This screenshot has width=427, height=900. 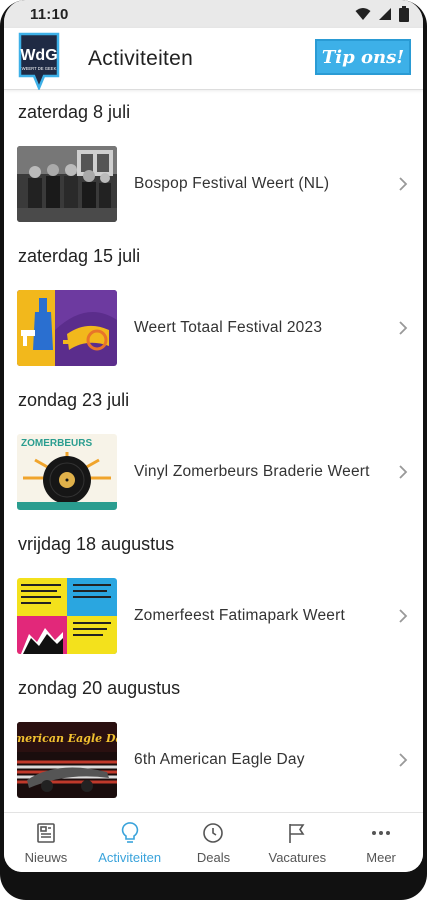 I want to click on event-row-bospop: Bospop Festival Weert (NL), so click(x=213, y=184).